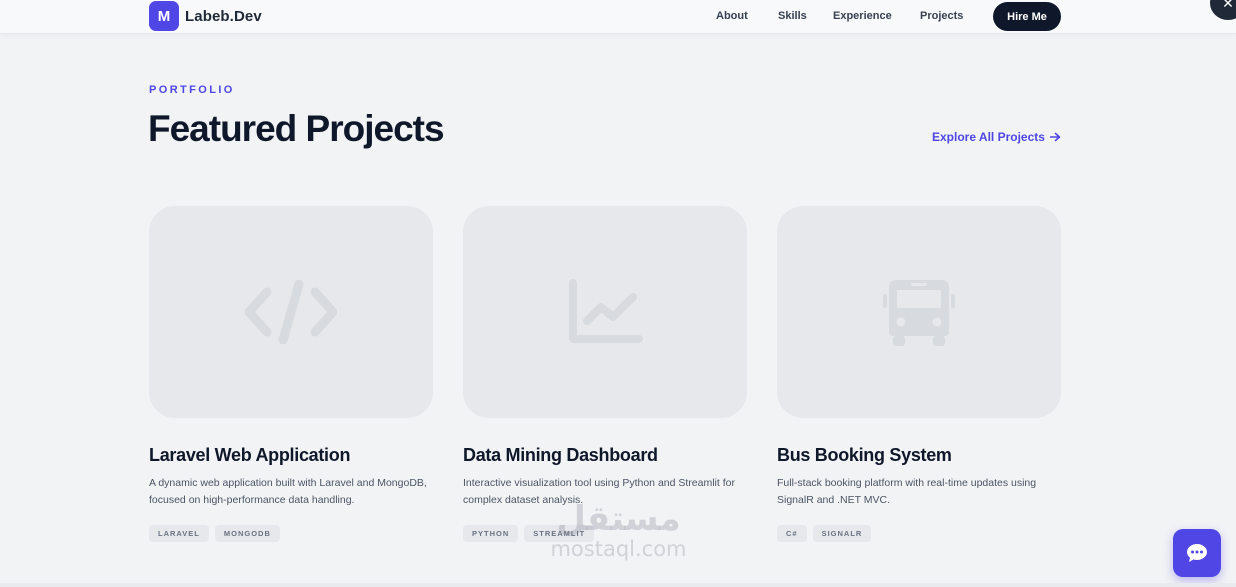  I want to click on tag-signalr: SIGNALR, so click(842, 533).